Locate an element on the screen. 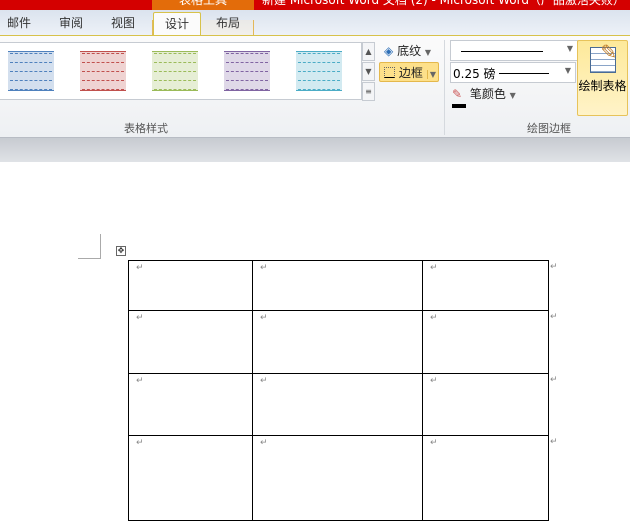 This screenshot has height=525, width=630. borders-label: 边框 is located at coordinates (410, 73).